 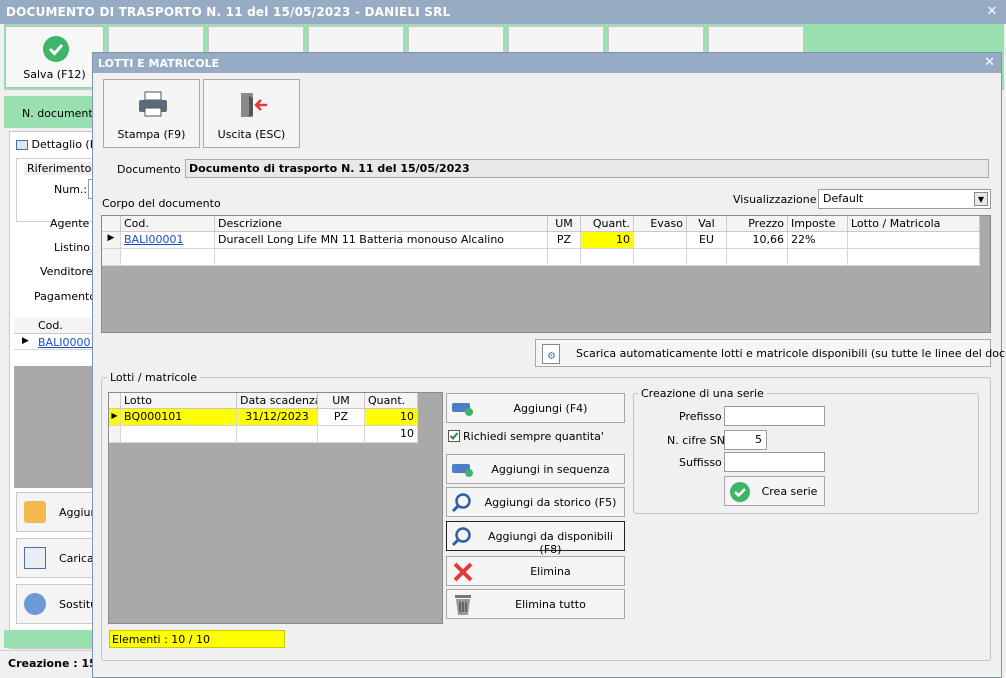 I want to click on uscita-label: Uscita (ESC), so click(x=251, y=134).